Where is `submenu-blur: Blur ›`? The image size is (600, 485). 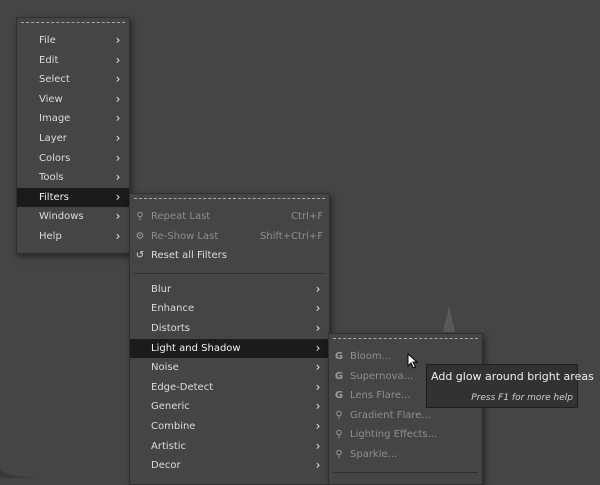 submenu-blur: Blur › is located at coordinates (229, 290).